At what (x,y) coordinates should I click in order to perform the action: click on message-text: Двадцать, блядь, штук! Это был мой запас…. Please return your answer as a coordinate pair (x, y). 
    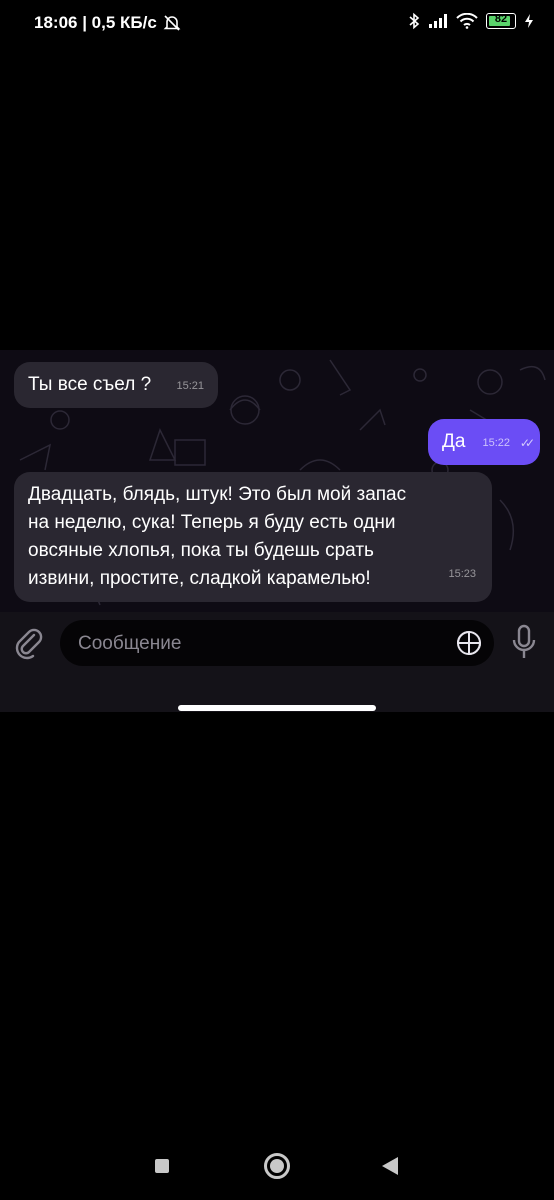
    Looking at the image, I should click on (217, 536).